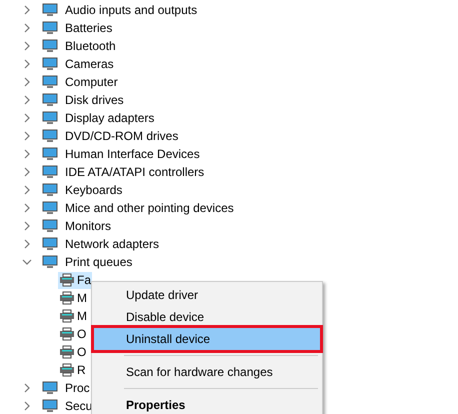  Describe the element at coordinates (132, 154) in the screenshot. I see `tree-item: Human Interface Devices` at that location.